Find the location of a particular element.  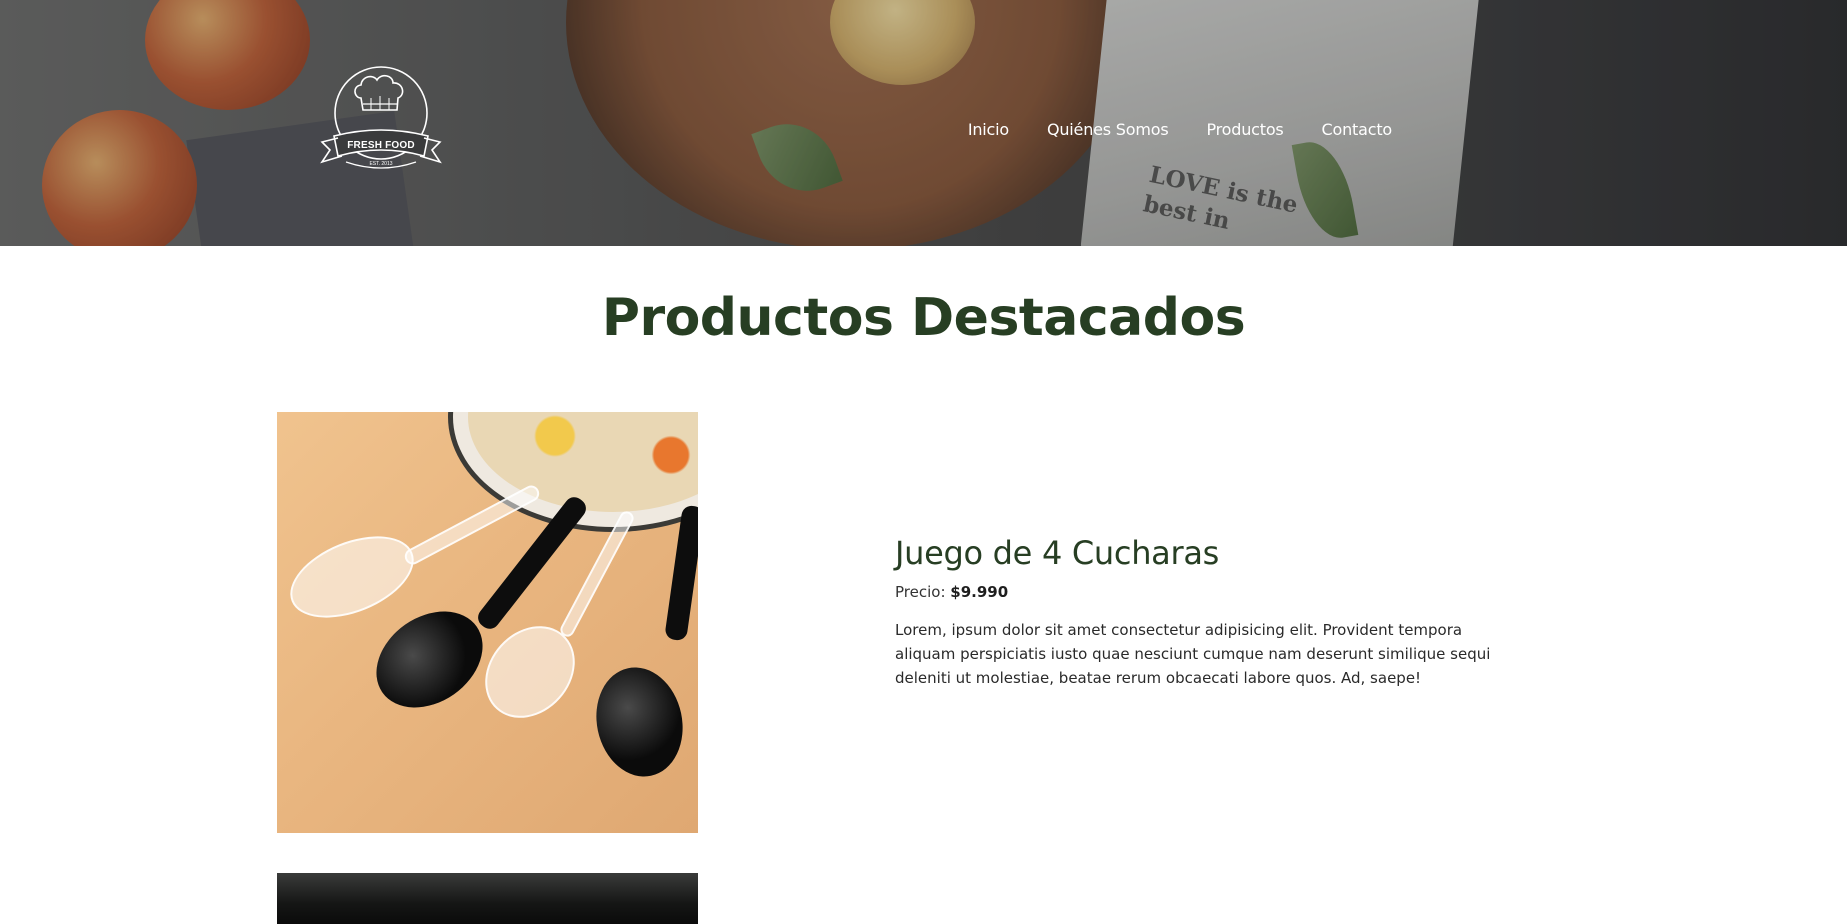

logo-est-text: EST. 2013 is located at coordinates (381, 164).